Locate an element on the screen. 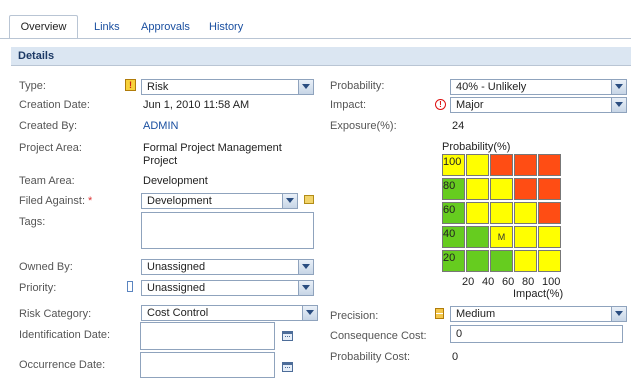  probability-cost-value: 0 is located at coordinates (455, 357).